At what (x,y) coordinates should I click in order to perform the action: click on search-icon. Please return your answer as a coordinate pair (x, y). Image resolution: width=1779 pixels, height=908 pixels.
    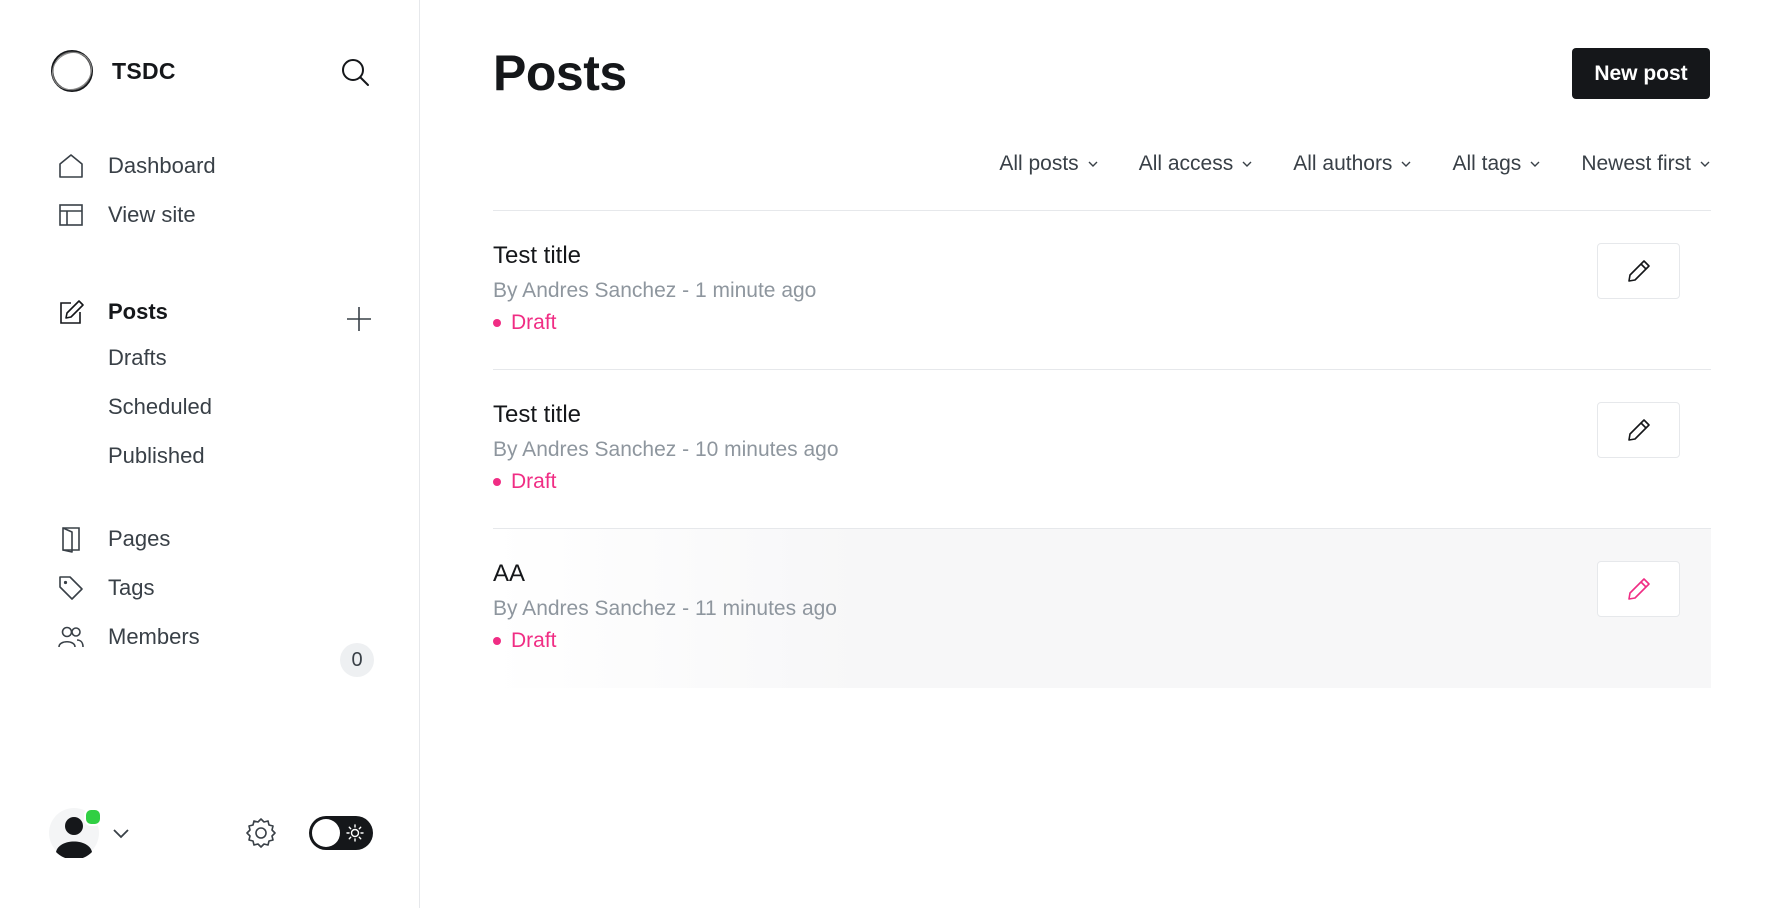
    Looking at the image, I should click on (355, 72).